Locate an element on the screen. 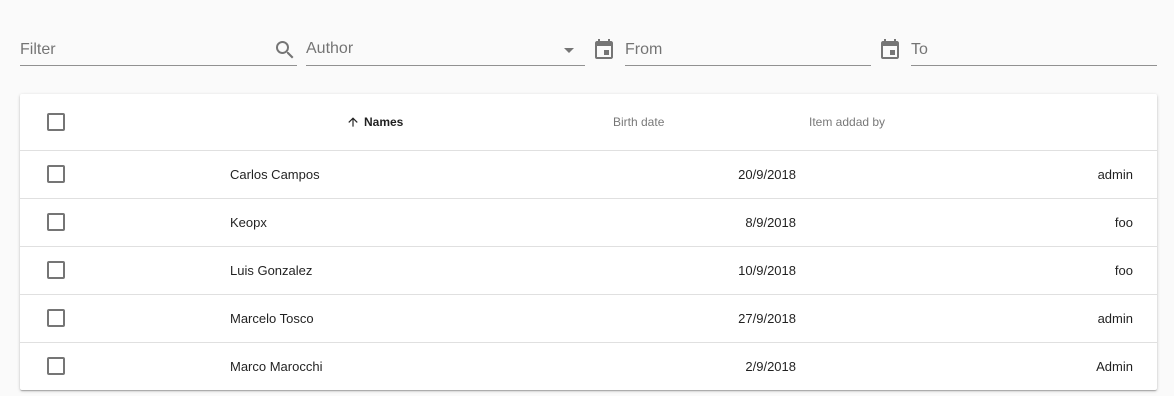  to-date-input is located at coordinates (1034, 50).